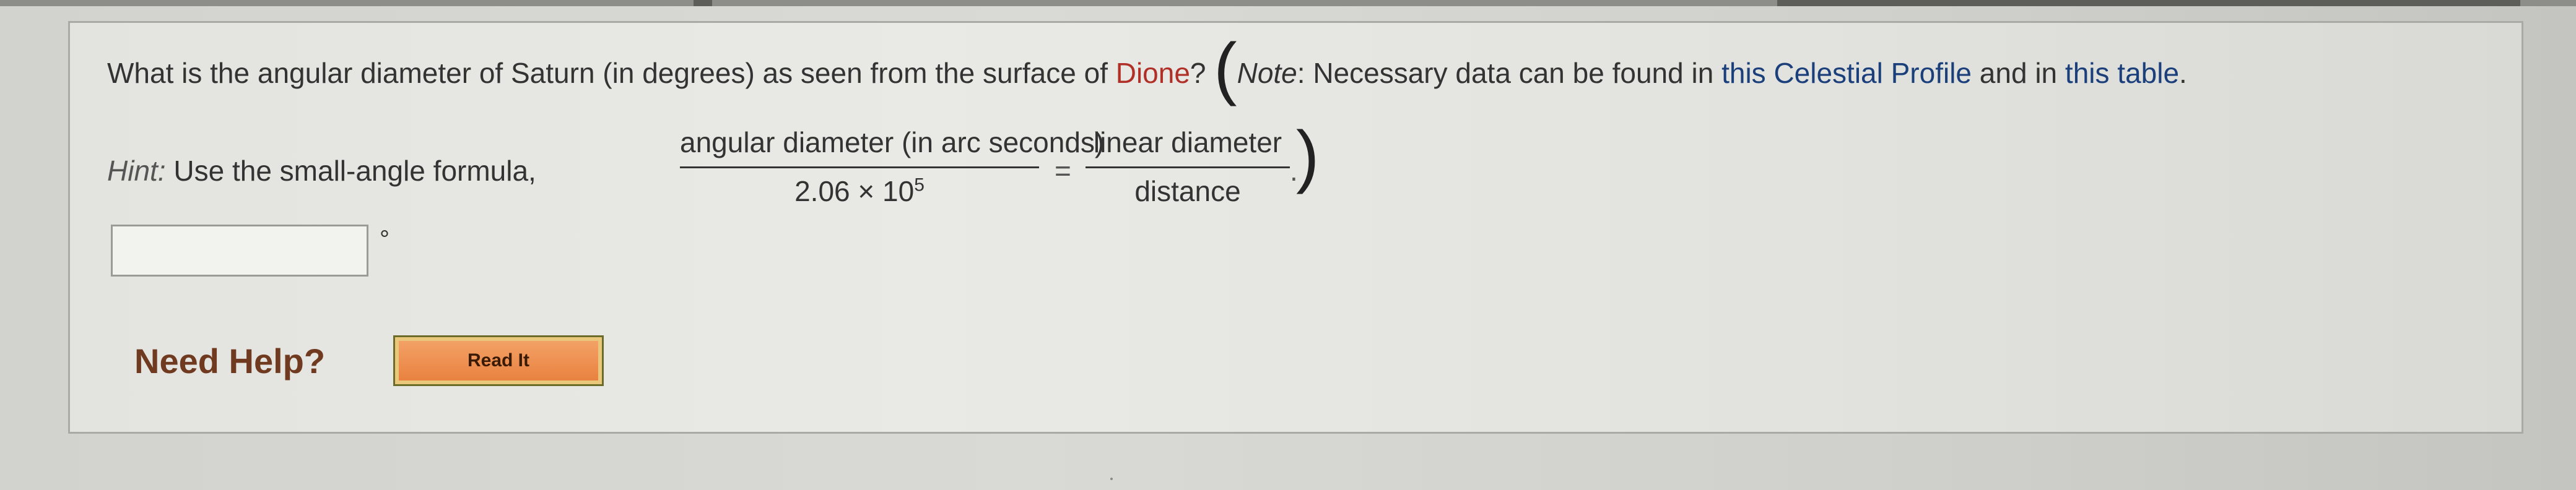 Image resolution: width=2576 pixels, height=490 pixels. I want to click on note-label: Note, so click(1267, 73).